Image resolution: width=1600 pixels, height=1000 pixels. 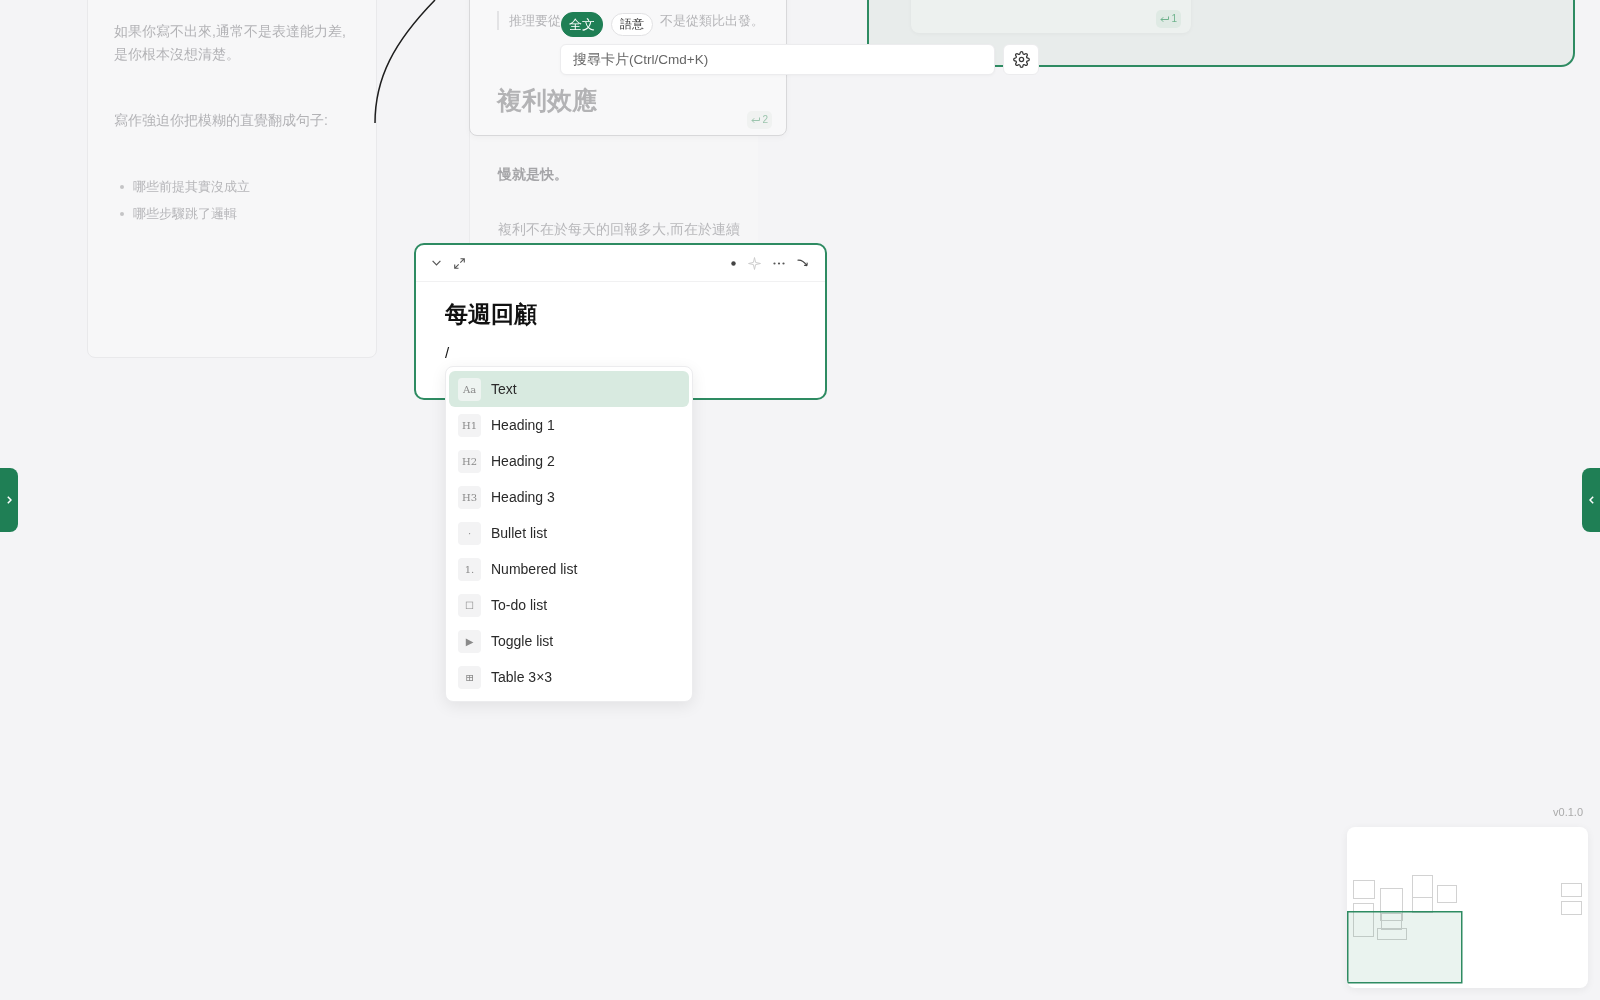 I want to click on bullet-text: 哪些步驟跳了邏輯, so click(x=185, y=214).